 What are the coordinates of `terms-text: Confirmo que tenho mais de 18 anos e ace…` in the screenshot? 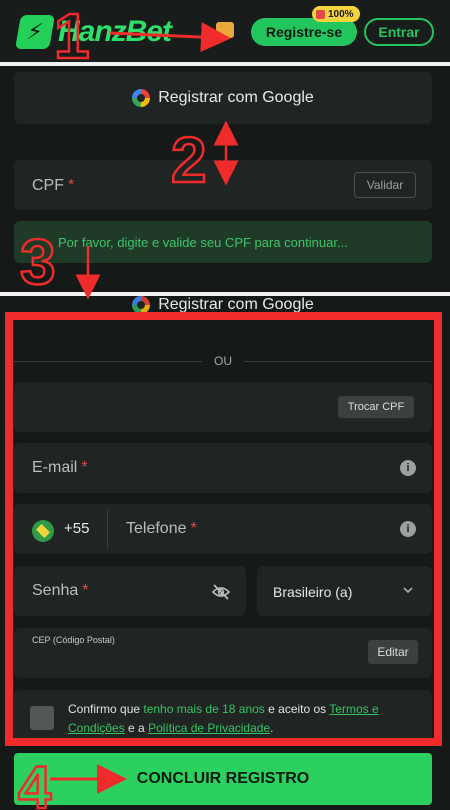 It's located at (223, 718).